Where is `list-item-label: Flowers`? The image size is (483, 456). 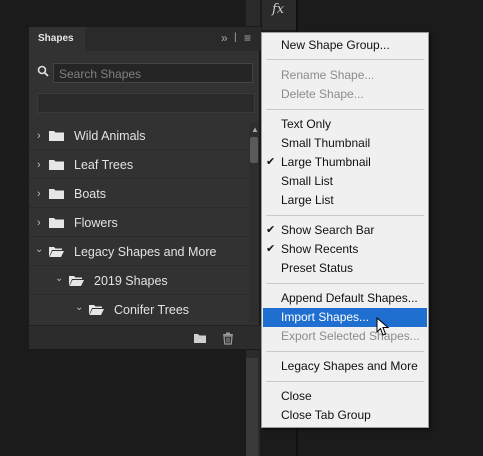
list-item-label: Flowers is located at coordinates (96, 223).